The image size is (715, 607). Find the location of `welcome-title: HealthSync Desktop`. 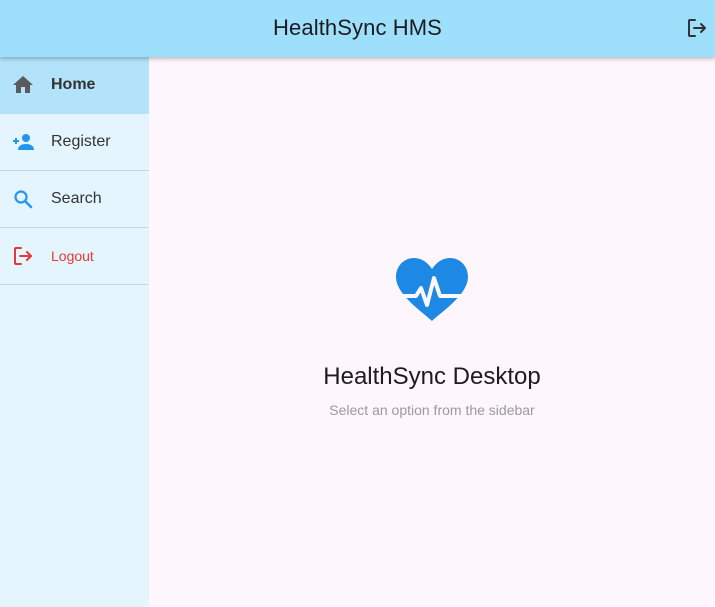

welcome-title: HealthSync Desktop is located at coordinates (432, 376).